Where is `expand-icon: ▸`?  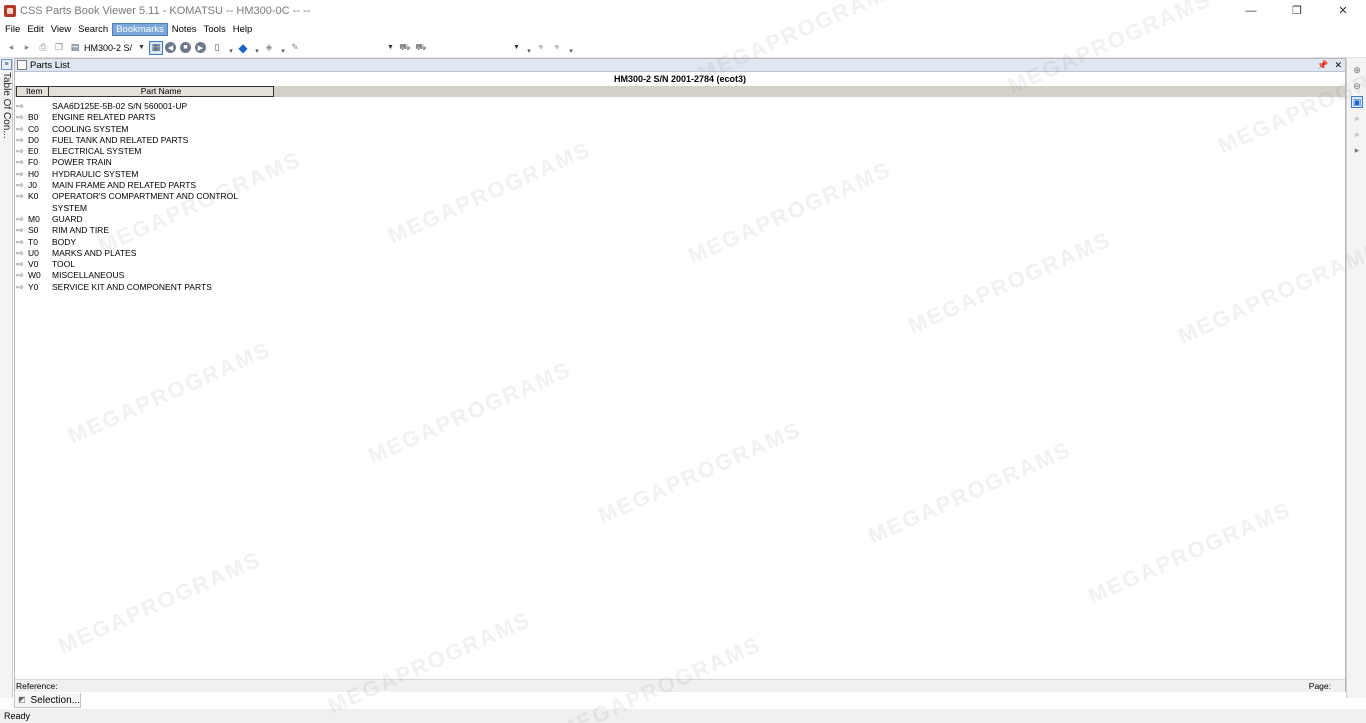 expand-icon: ▸ is located at coordinates (1357, 150).